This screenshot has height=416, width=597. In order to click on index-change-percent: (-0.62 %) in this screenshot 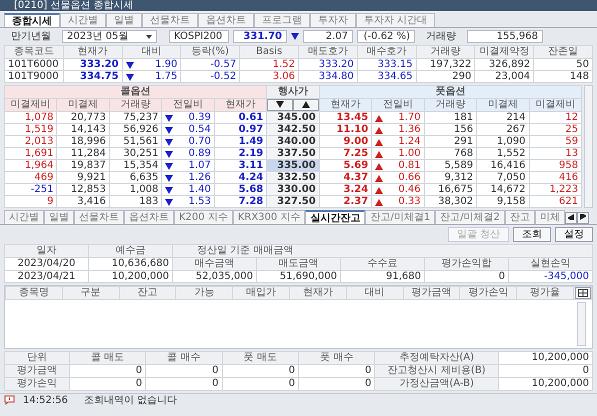, I will do `click(386, 36)`.